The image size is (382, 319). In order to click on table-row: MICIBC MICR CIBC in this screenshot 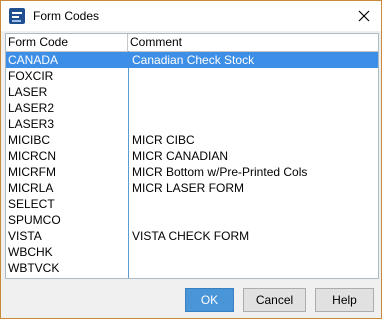, I will do `click(192, 140)`.